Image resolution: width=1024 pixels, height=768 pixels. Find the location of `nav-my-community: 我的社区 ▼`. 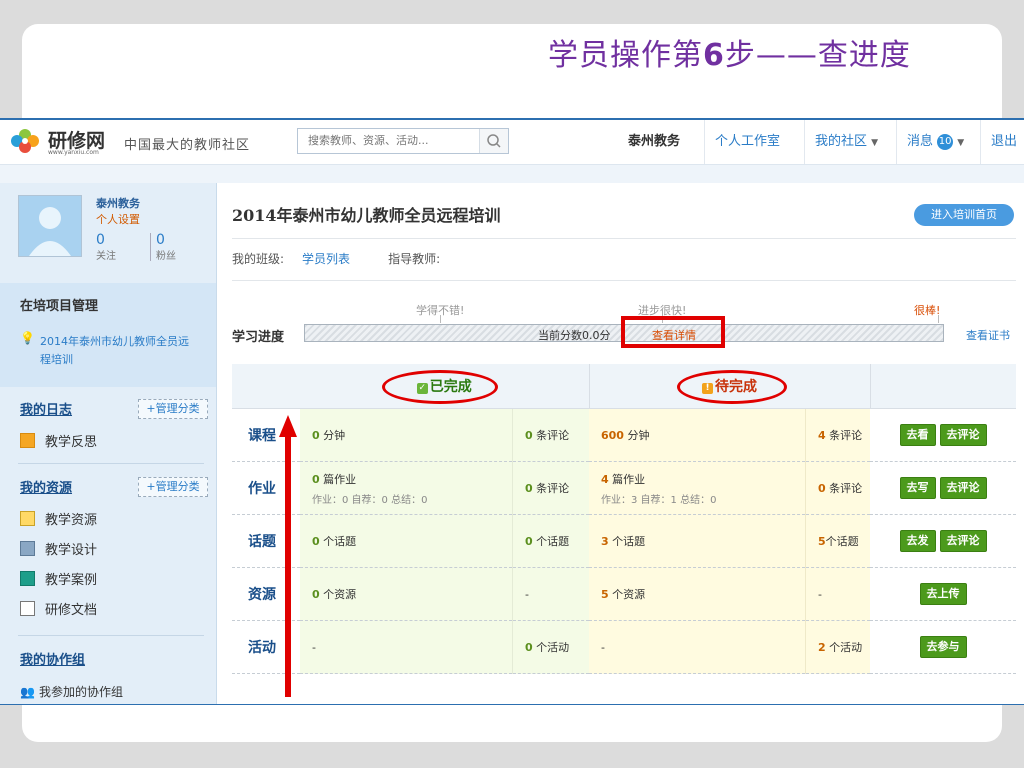

nav-my-community: 我的社区 ▼ is located at coordinates (850, 142).